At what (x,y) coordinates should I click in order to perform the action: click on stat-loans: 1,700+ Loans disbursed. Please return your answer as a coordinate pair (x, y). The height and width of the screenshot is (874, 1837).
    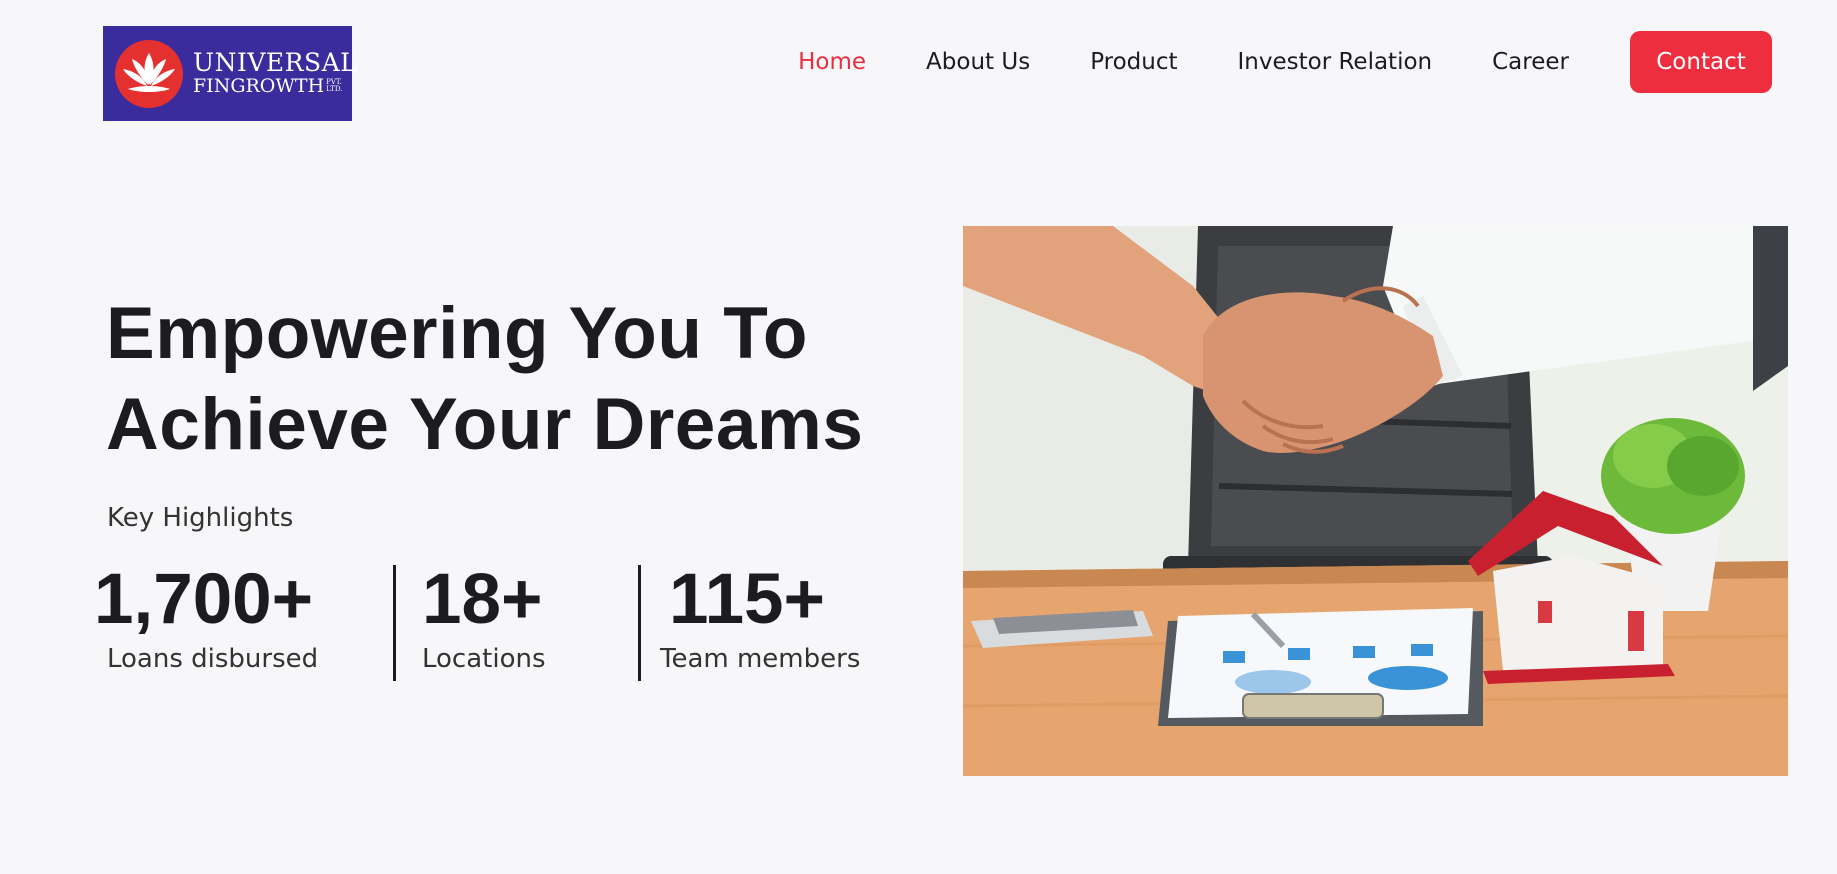
    Looking at the image, I should click on (206, 617).